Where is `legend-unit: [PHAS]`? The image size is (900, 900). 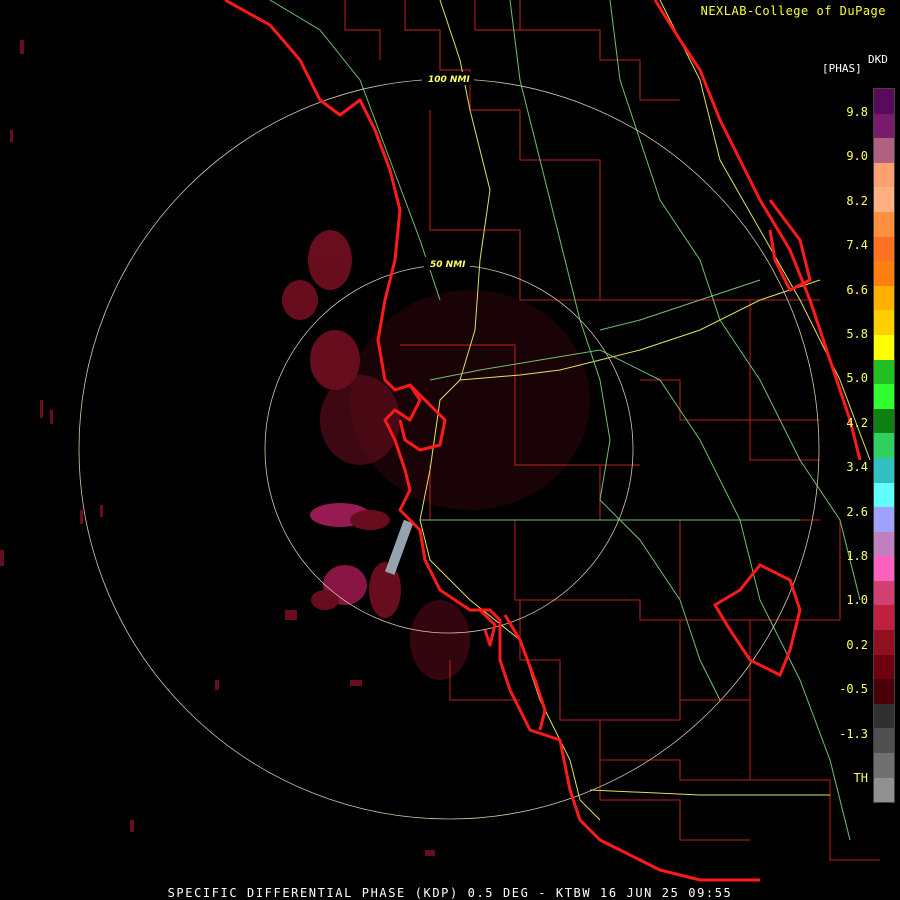
legend-unit: [PHAS] is located at coordinates (842, 68).